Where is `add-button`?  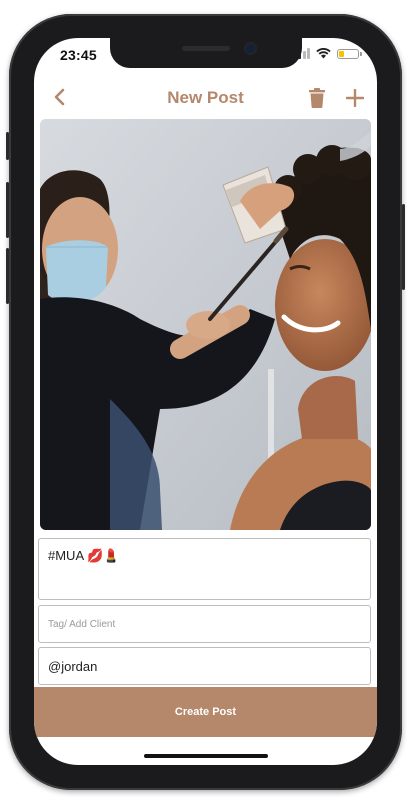 add-button is located at coordinates (355, 98).